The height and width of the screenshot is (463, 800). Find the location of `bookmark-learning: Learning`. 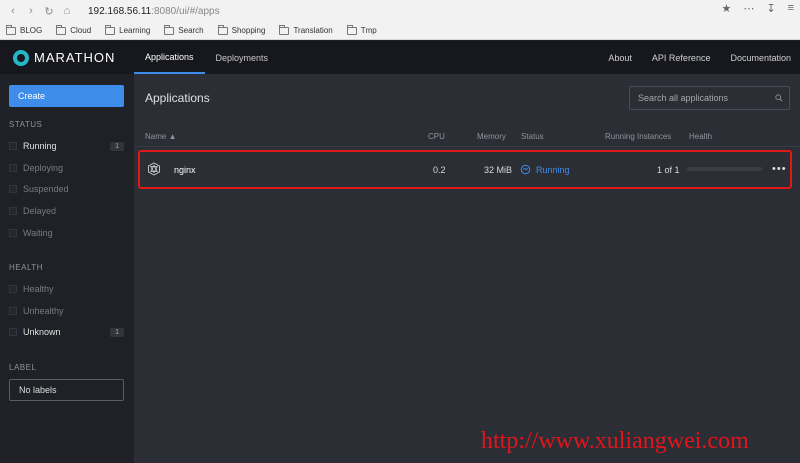

bookmark-learning: Learning is located at coordinates (127, 29).